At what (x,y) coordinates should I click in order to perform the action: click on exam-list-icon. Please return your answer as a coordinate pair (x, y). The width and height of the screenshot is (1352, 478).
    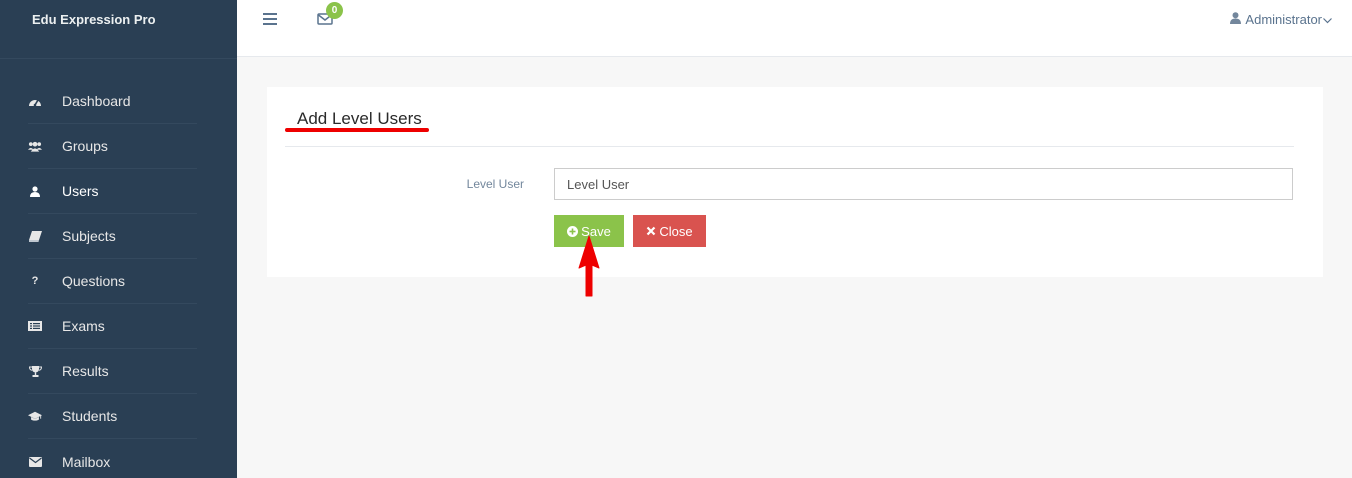
    Looking at the image, I should click on (35, 326).